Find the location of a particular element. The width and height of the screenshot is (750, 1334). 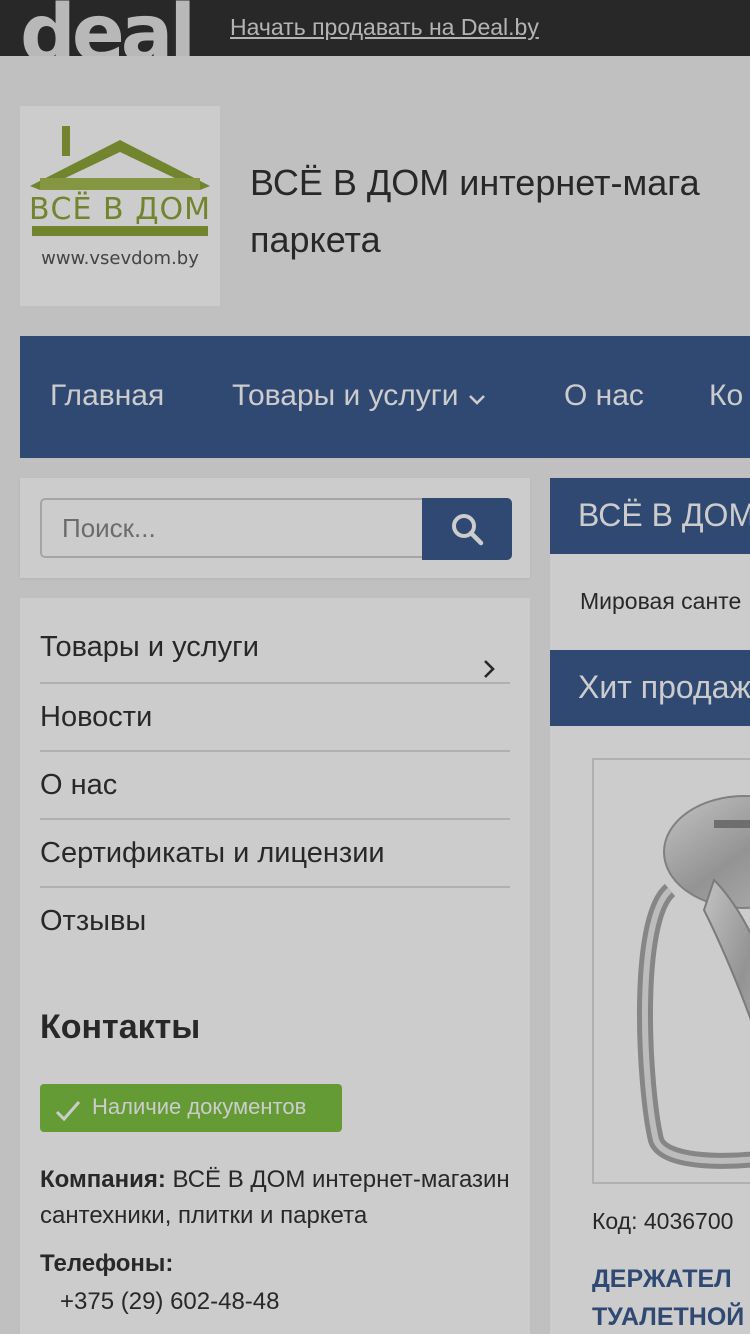

about-panel-text: Мировая санте is located at coordinates (661, 601).